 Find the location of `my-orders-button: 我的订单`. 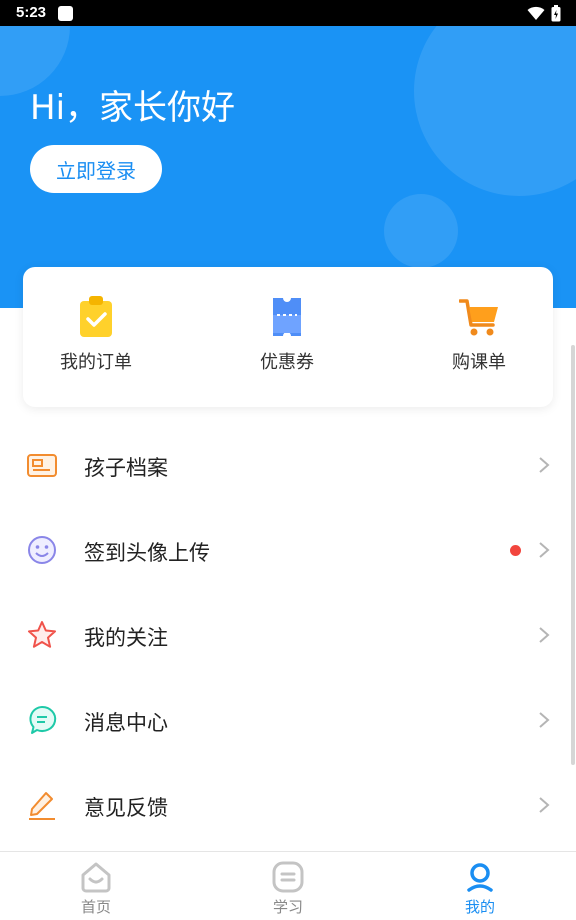

my-orders-button: 我的订单 is located at coordinates (96, 340).